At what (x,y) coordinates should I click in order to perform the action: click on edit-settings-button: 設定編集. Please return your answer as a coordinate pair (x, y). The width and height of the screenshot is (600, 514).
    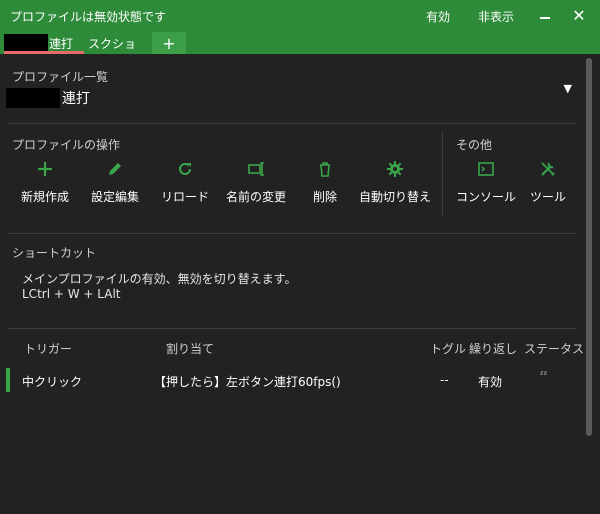
    Looking at the image, I should click on (115, 182).